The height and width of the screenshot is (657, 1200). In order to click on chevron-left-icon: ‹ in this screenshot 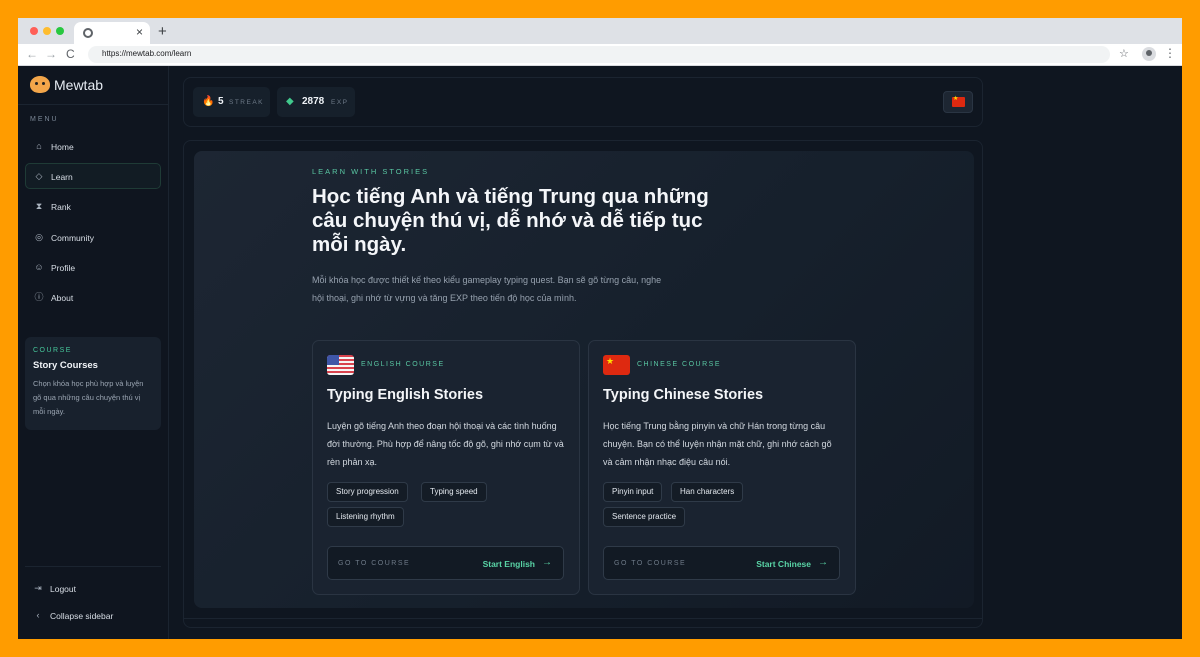, I will do `click(38, 615)`.